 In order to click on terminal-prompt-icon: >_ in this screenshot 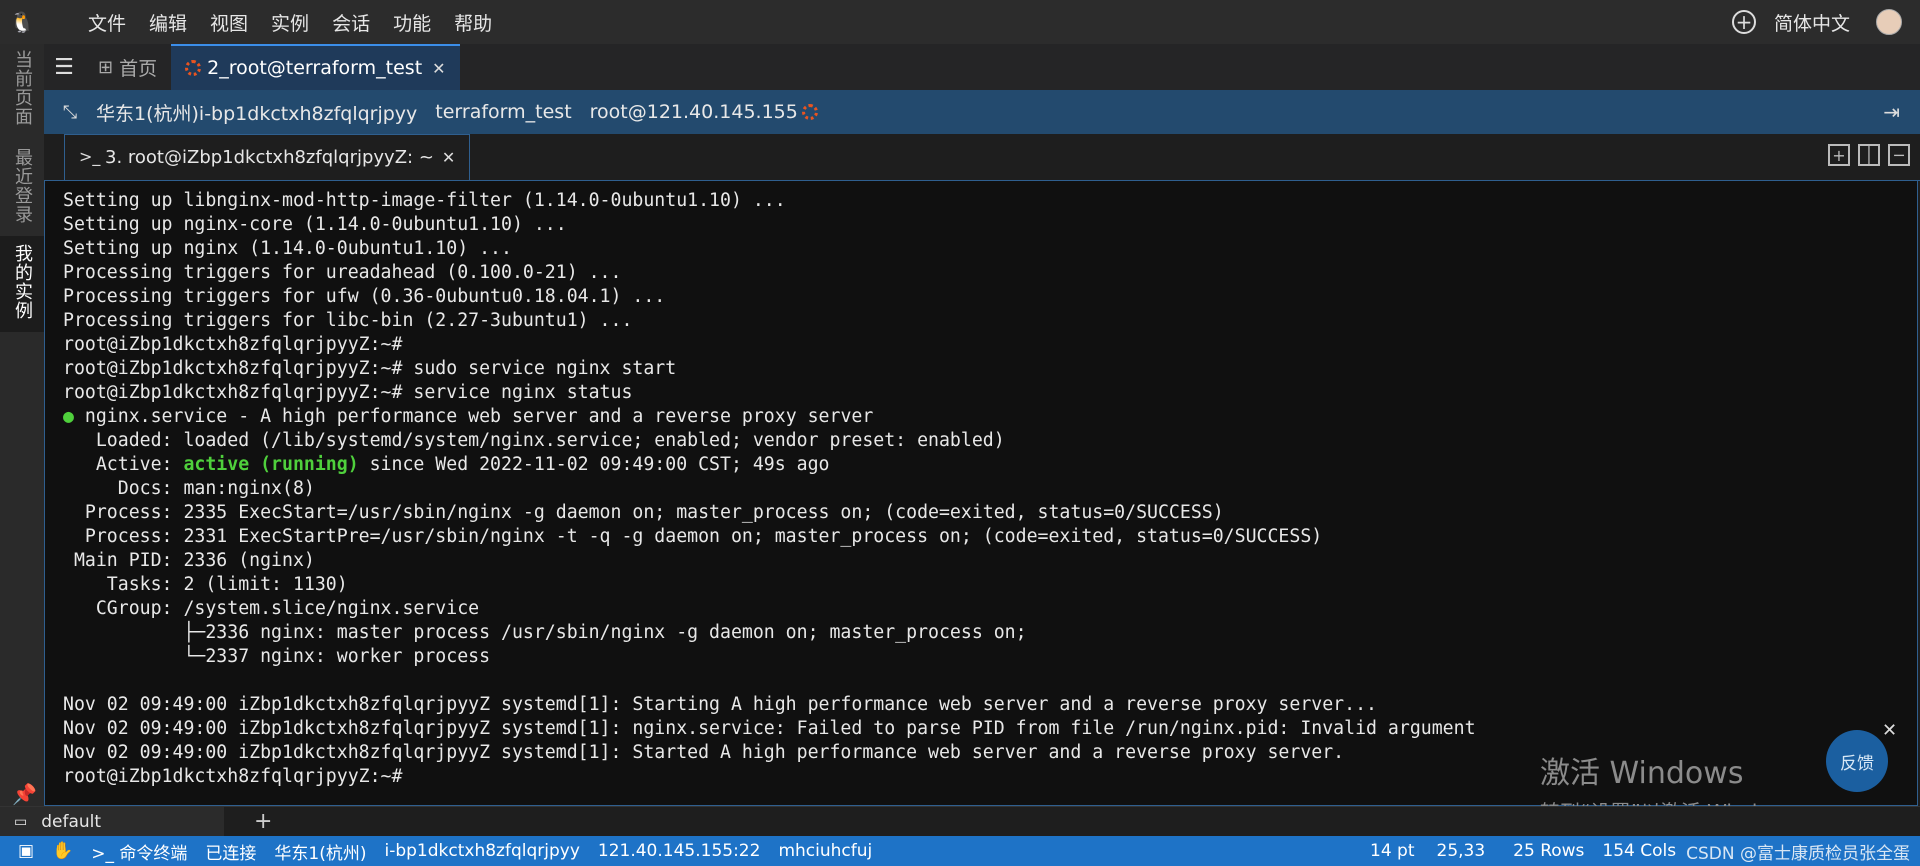, I will do `click(90, 156)`.